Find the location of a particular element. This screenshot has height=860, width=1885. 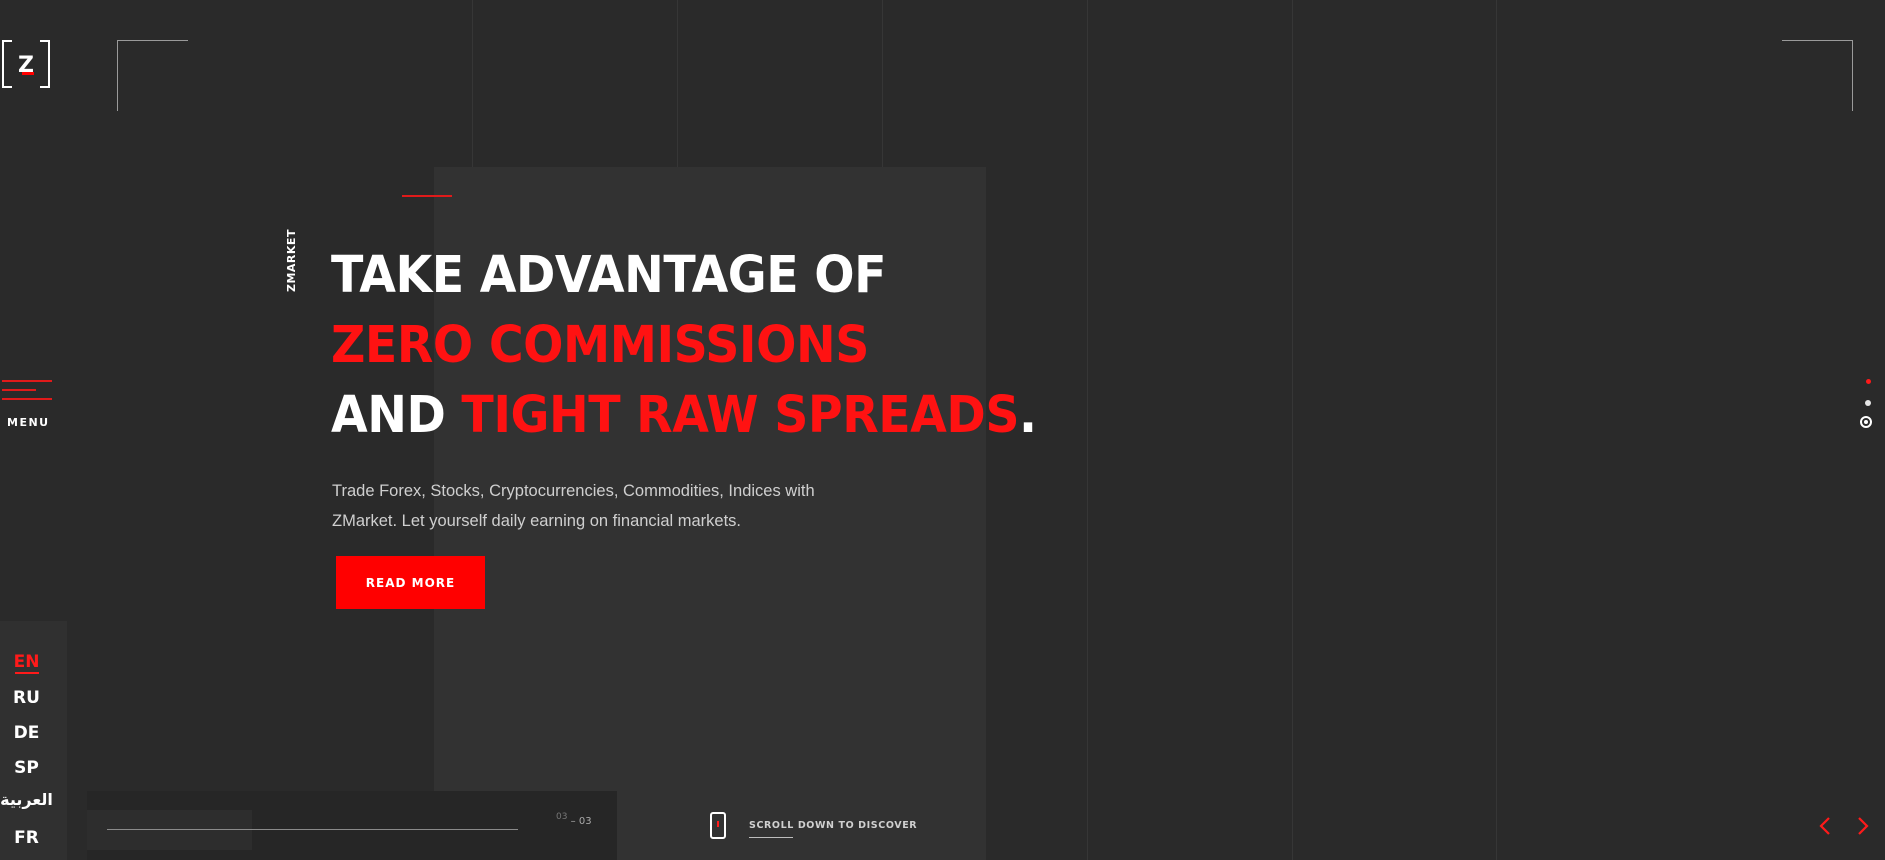

next-slide-button is located at coordinates (1863, 826).